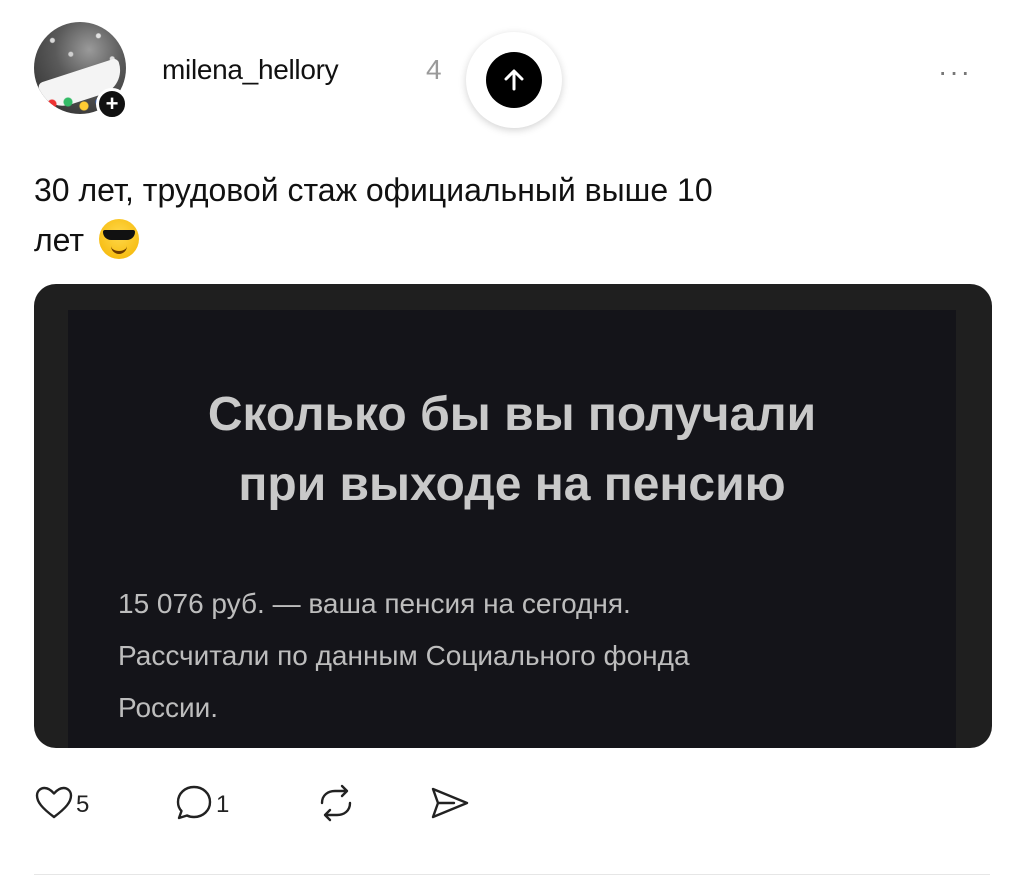 This screenshot has height=878, width=1024. I want to click on post-divider, so click(512, 874).